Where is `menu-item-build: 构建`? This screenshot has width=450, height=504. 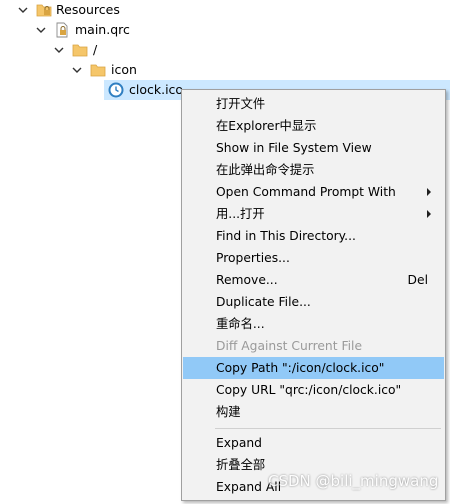
menu-item-build: 构建 is located at coordinates (313, 412).